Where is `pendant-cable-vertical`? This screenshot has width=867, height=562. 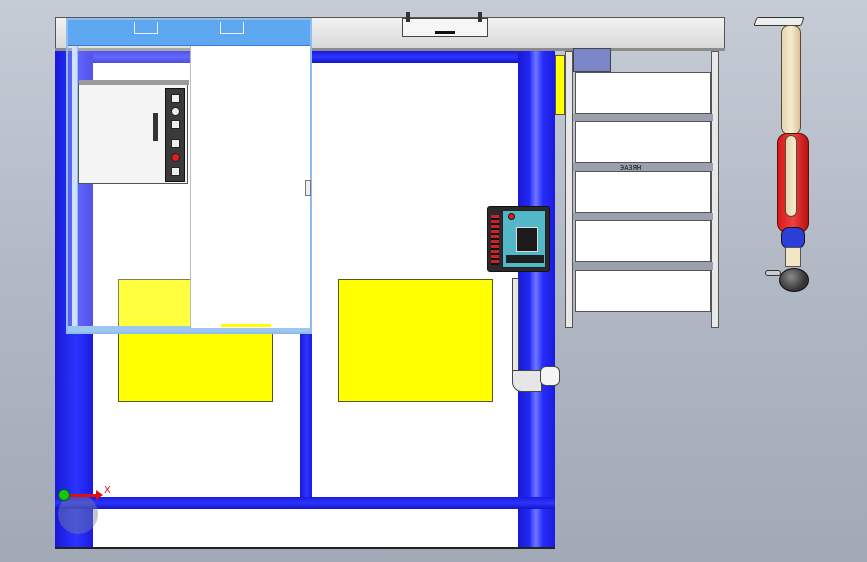
pendant-cable-vertical is located at coordinates (515, 327).